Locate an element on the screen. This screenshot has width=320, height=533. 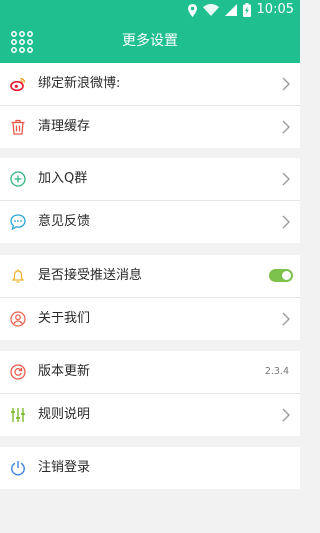
rules-label: 规则说明 is located at coordinates (64, 414).